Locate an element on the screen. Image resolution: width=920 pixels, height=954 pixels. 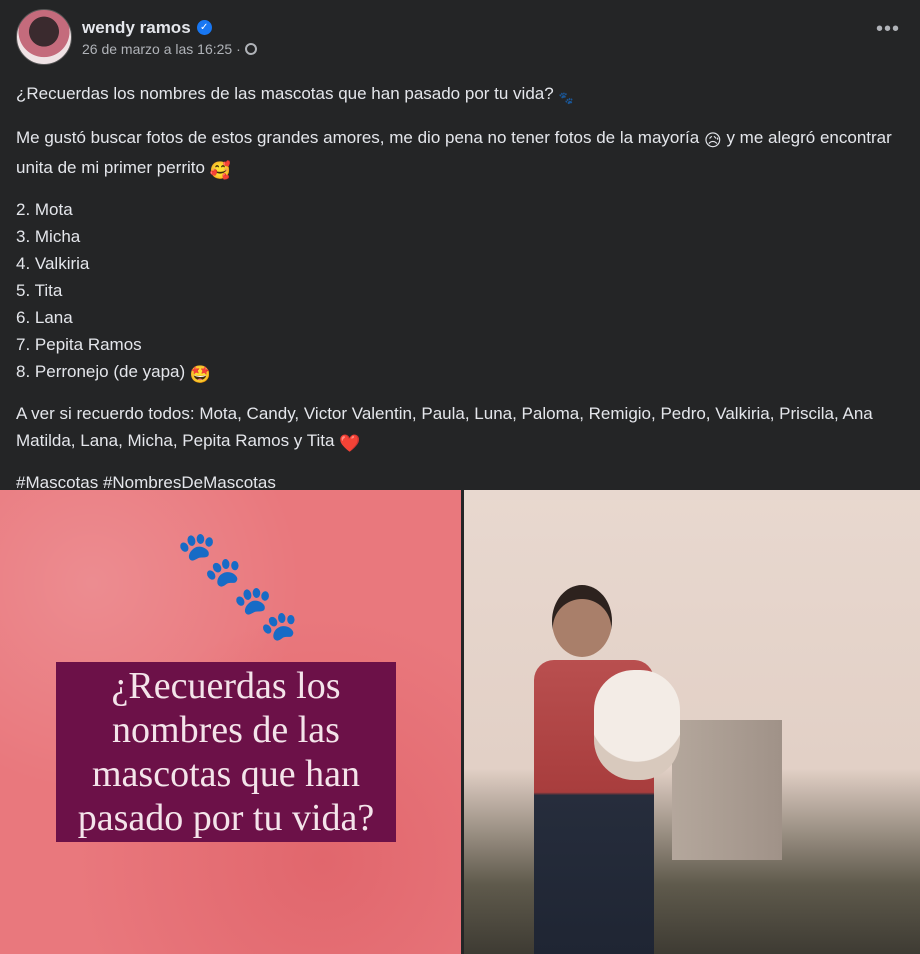
list-item: 3. Micha is located at coordinates (48, 236).